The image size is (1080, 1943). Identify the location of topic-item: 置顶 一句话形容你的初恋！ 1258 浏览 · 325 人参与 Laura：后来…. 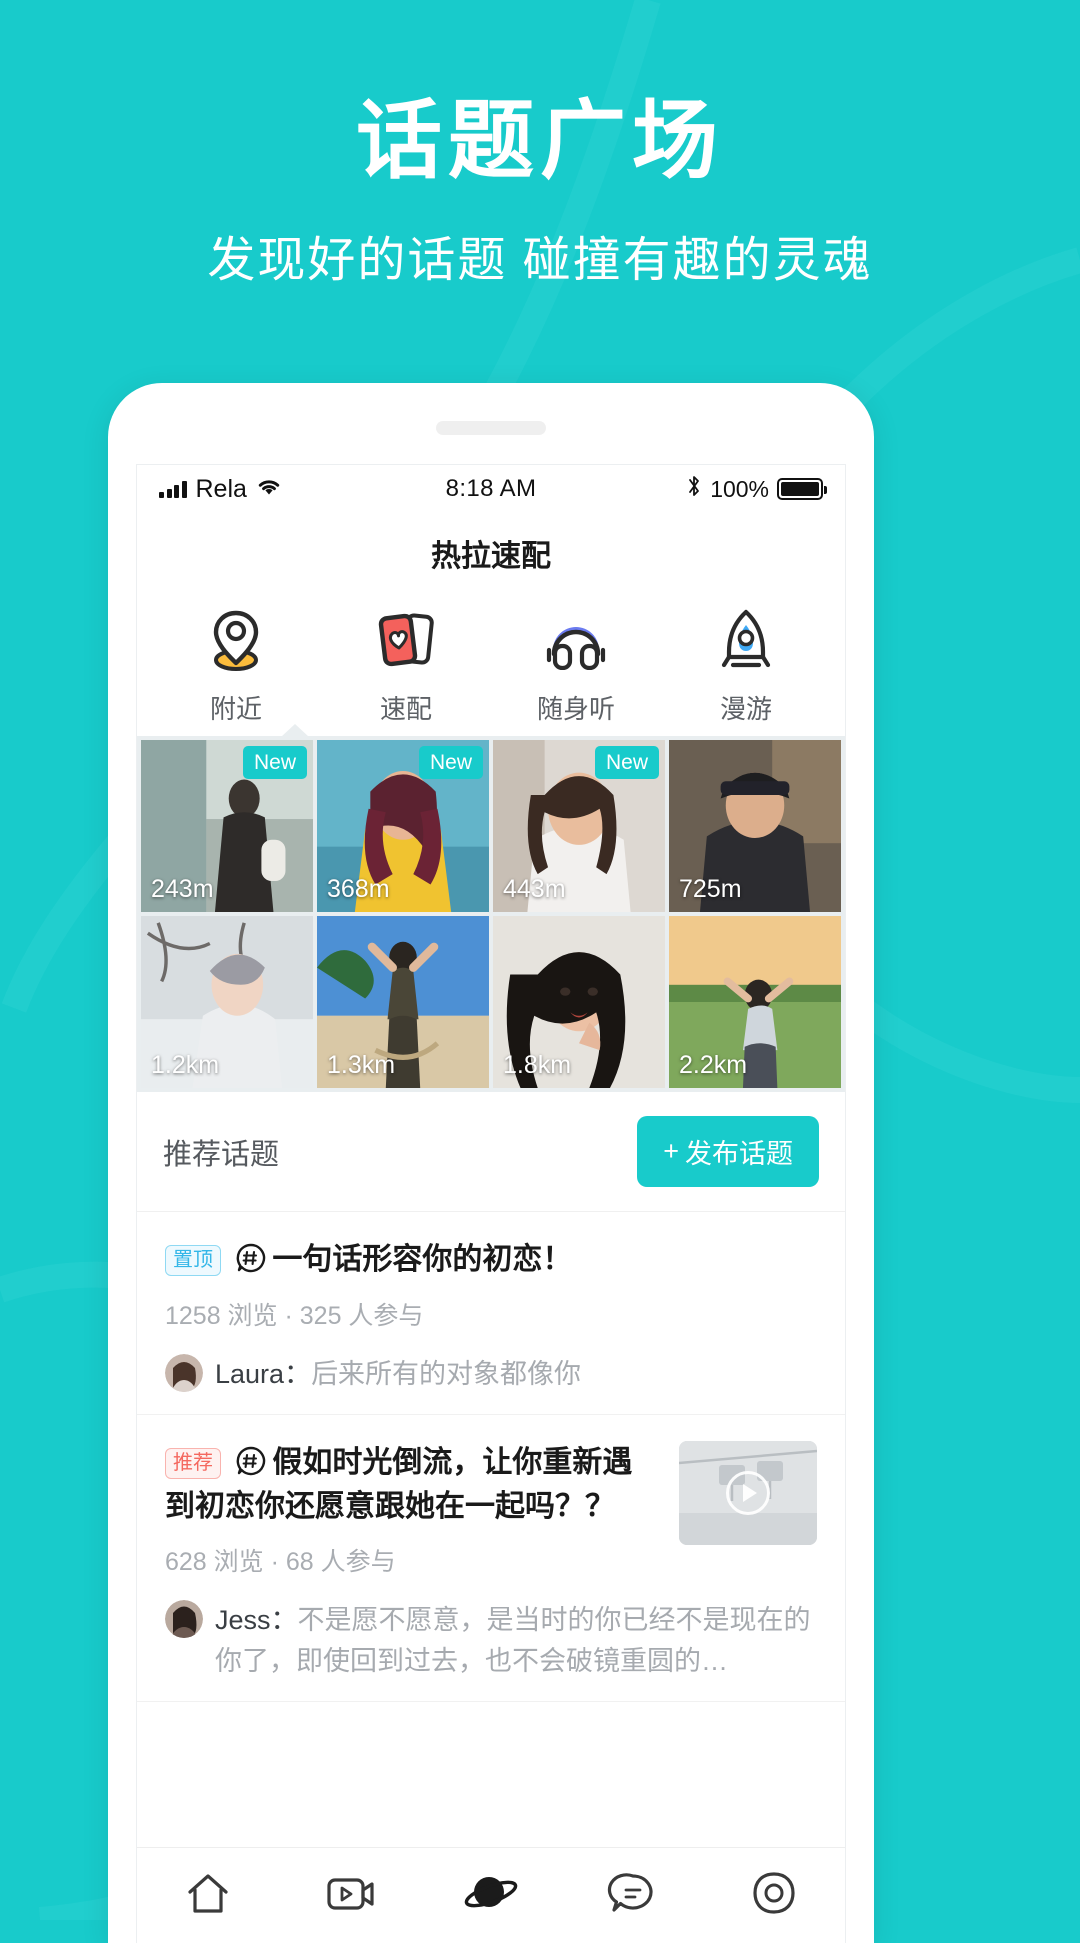
(491, 1313).